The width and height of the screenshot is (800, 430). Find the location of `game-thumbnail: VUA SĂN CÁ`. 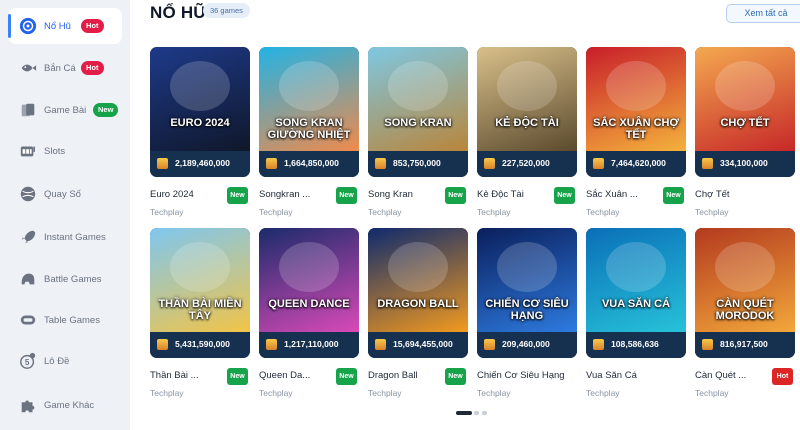

game-thumbnail: VUA SĂN CÁ is located at coordinates (636, 280).